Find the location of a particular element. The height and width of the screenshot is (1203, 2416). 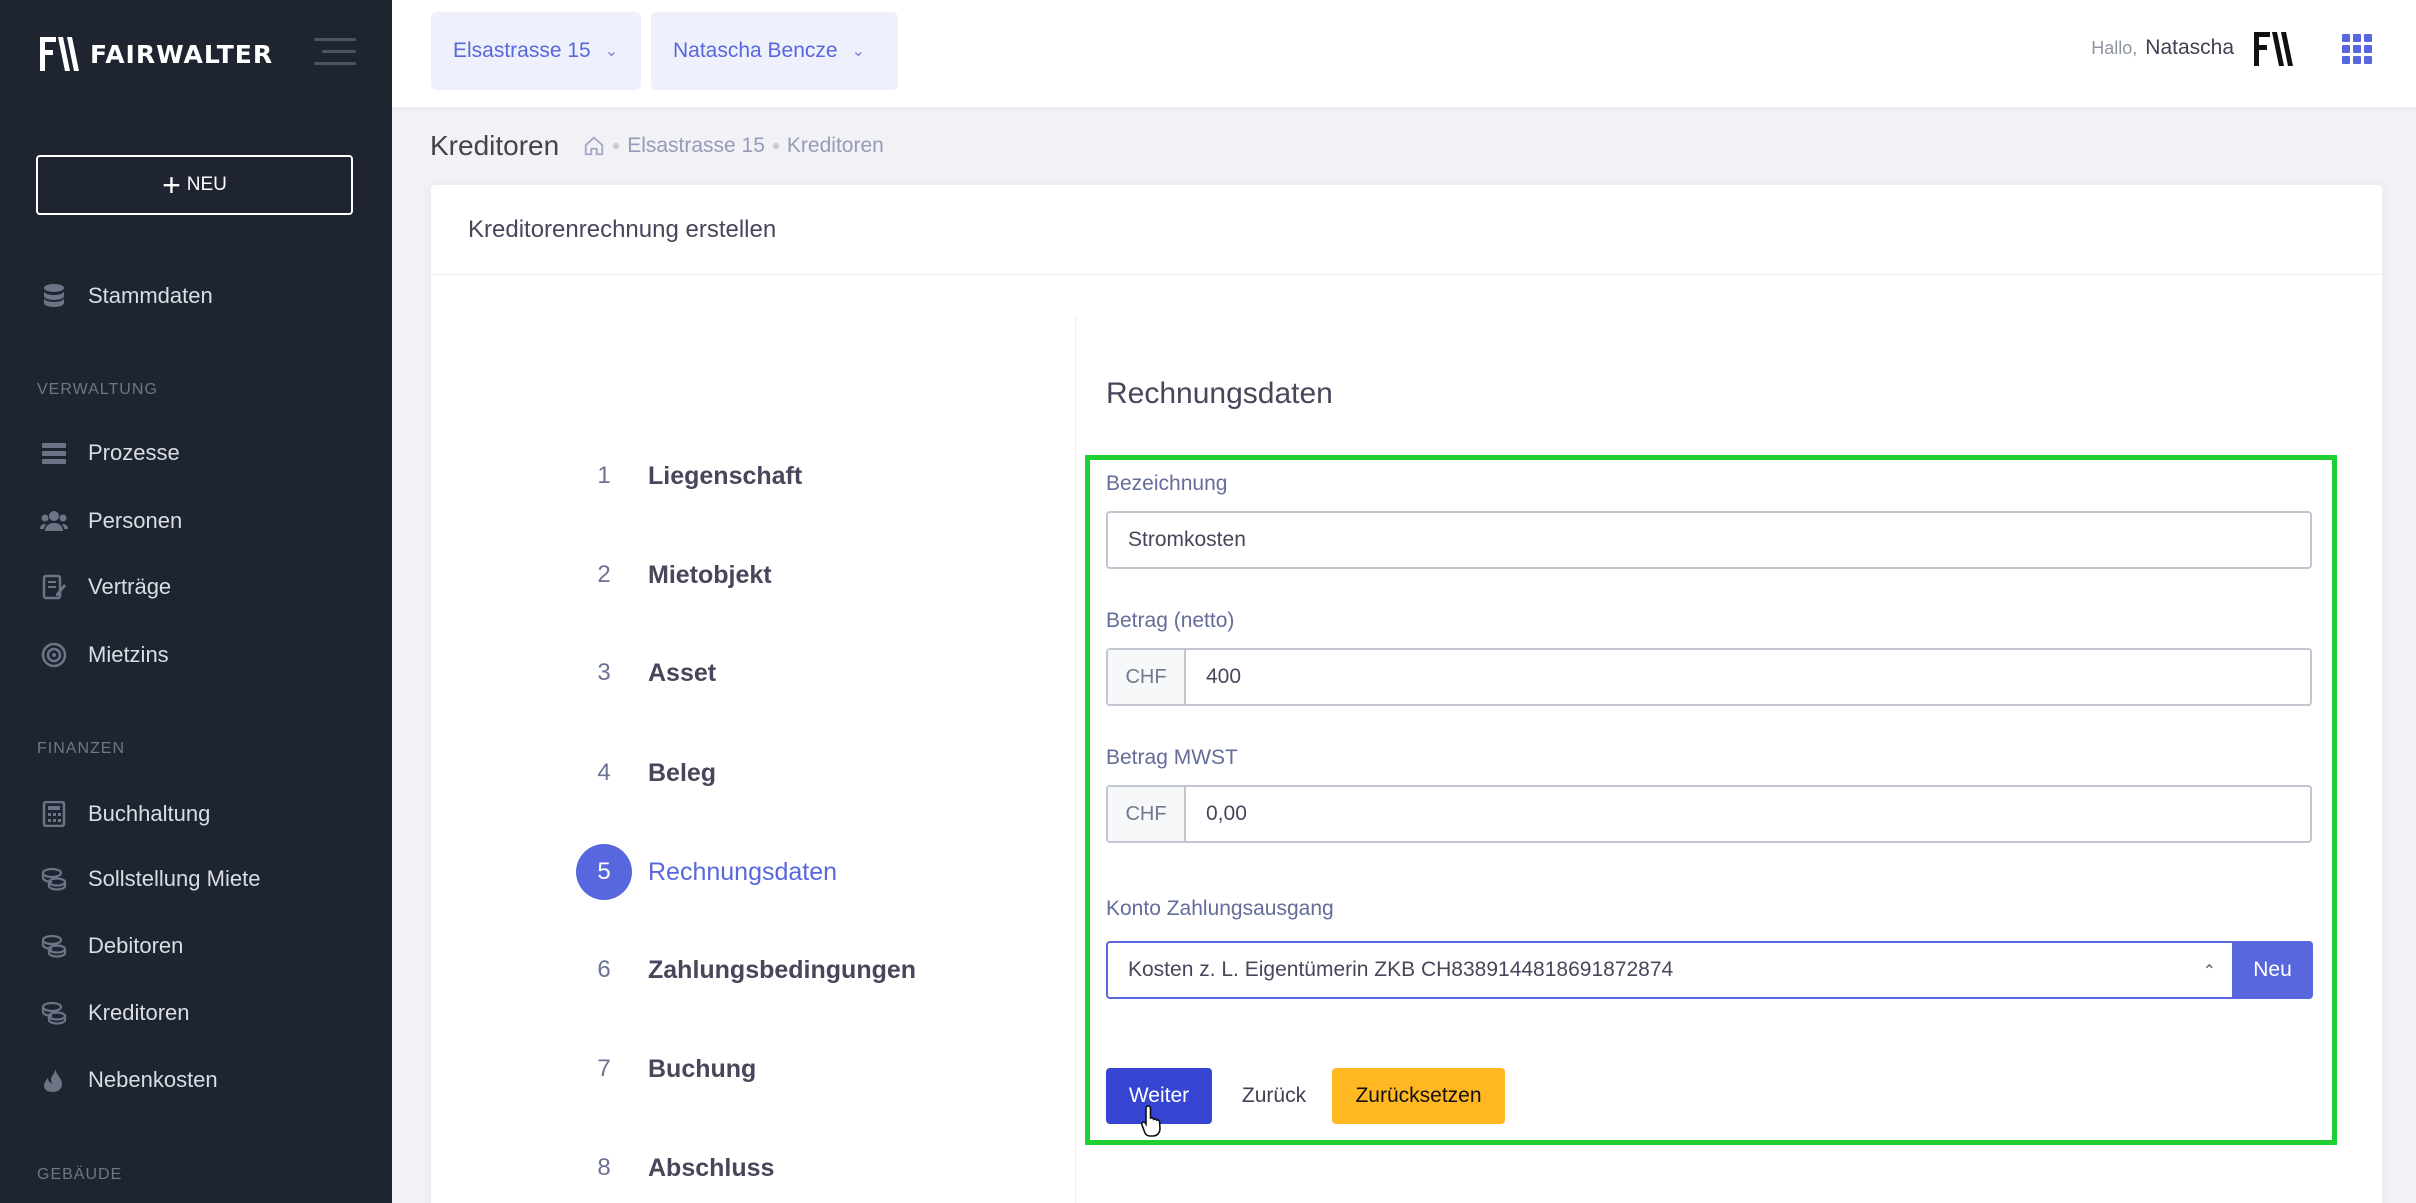

wizard-step-1: 1 Liegenschaft is located at coordinates (689, 476).